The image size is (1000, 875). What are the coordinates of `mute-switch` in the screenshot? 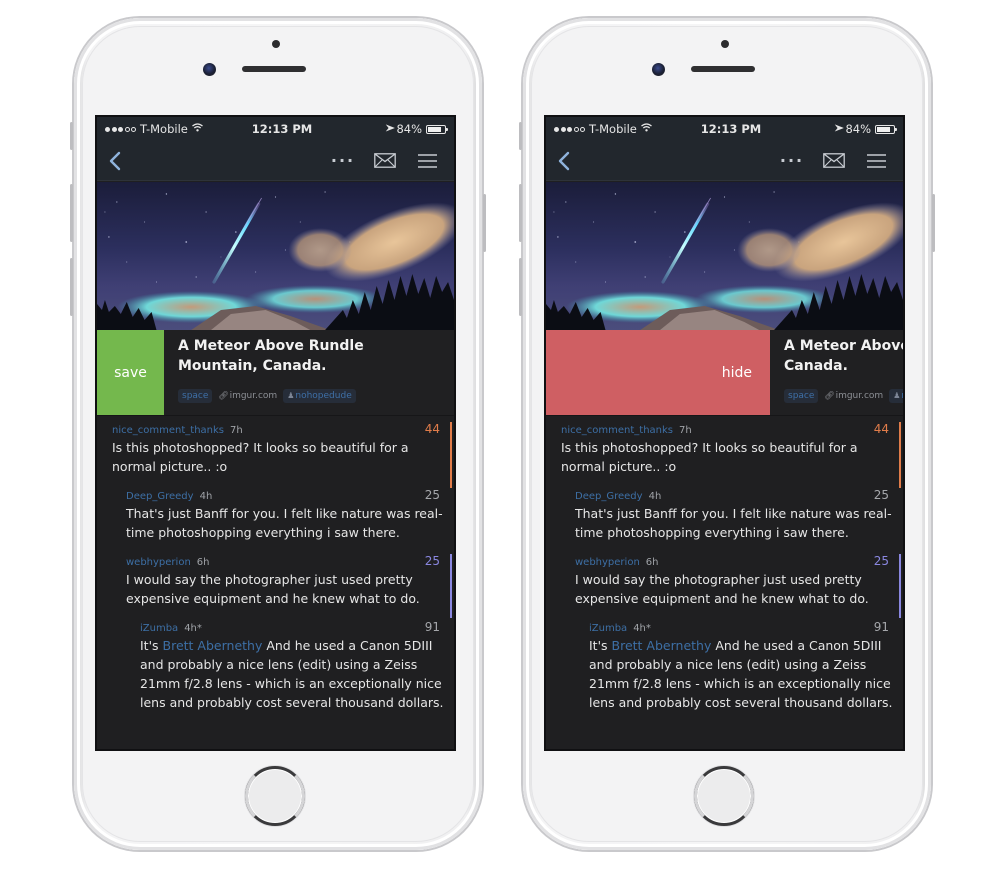 It's located at (520, 136).